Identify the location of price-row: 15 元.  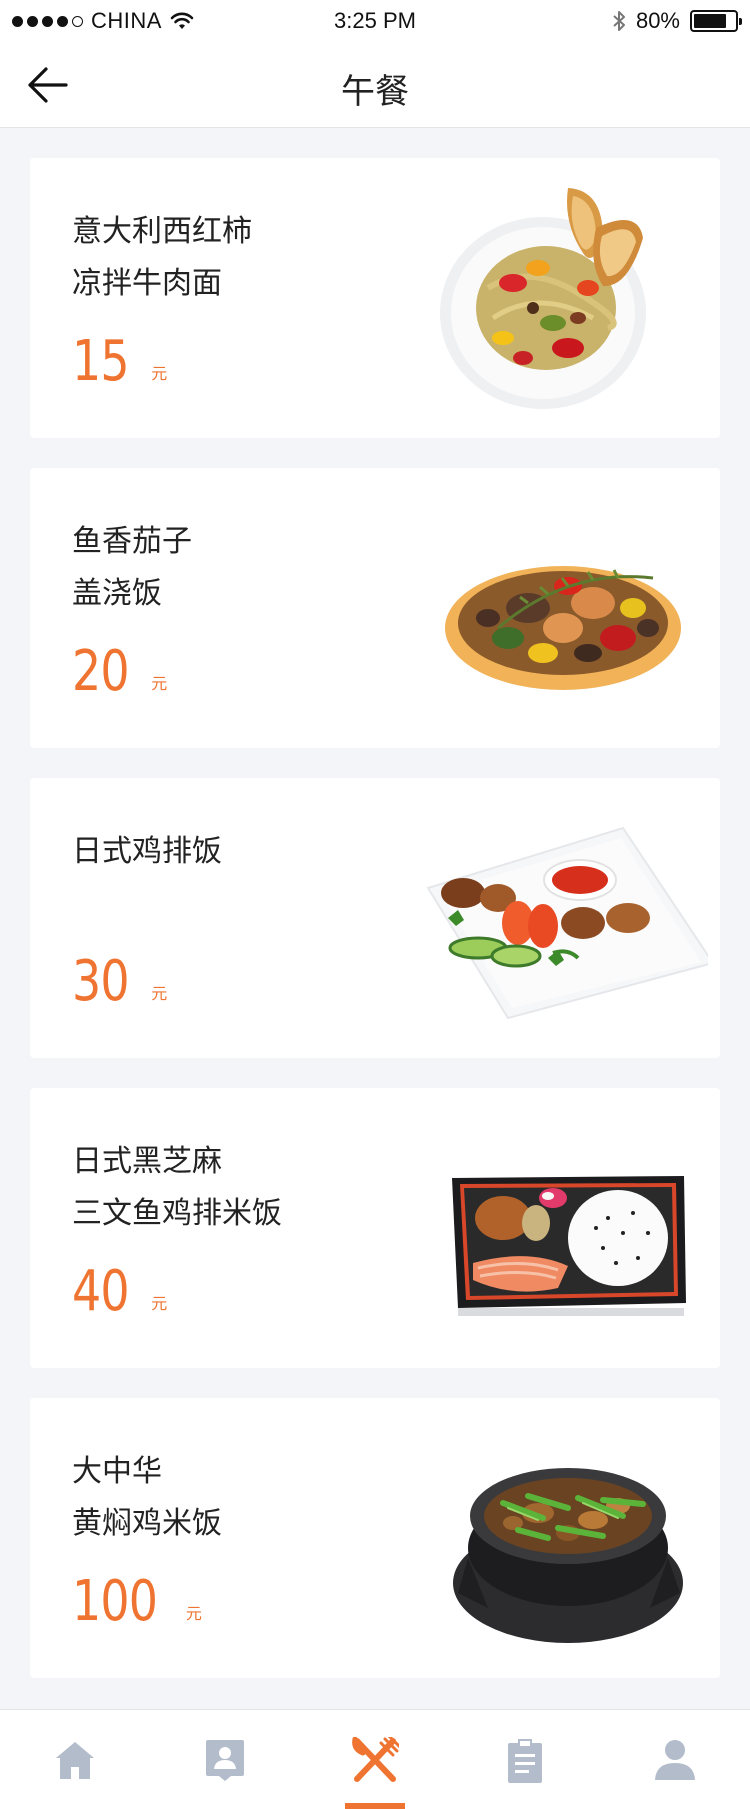
(119, 362).